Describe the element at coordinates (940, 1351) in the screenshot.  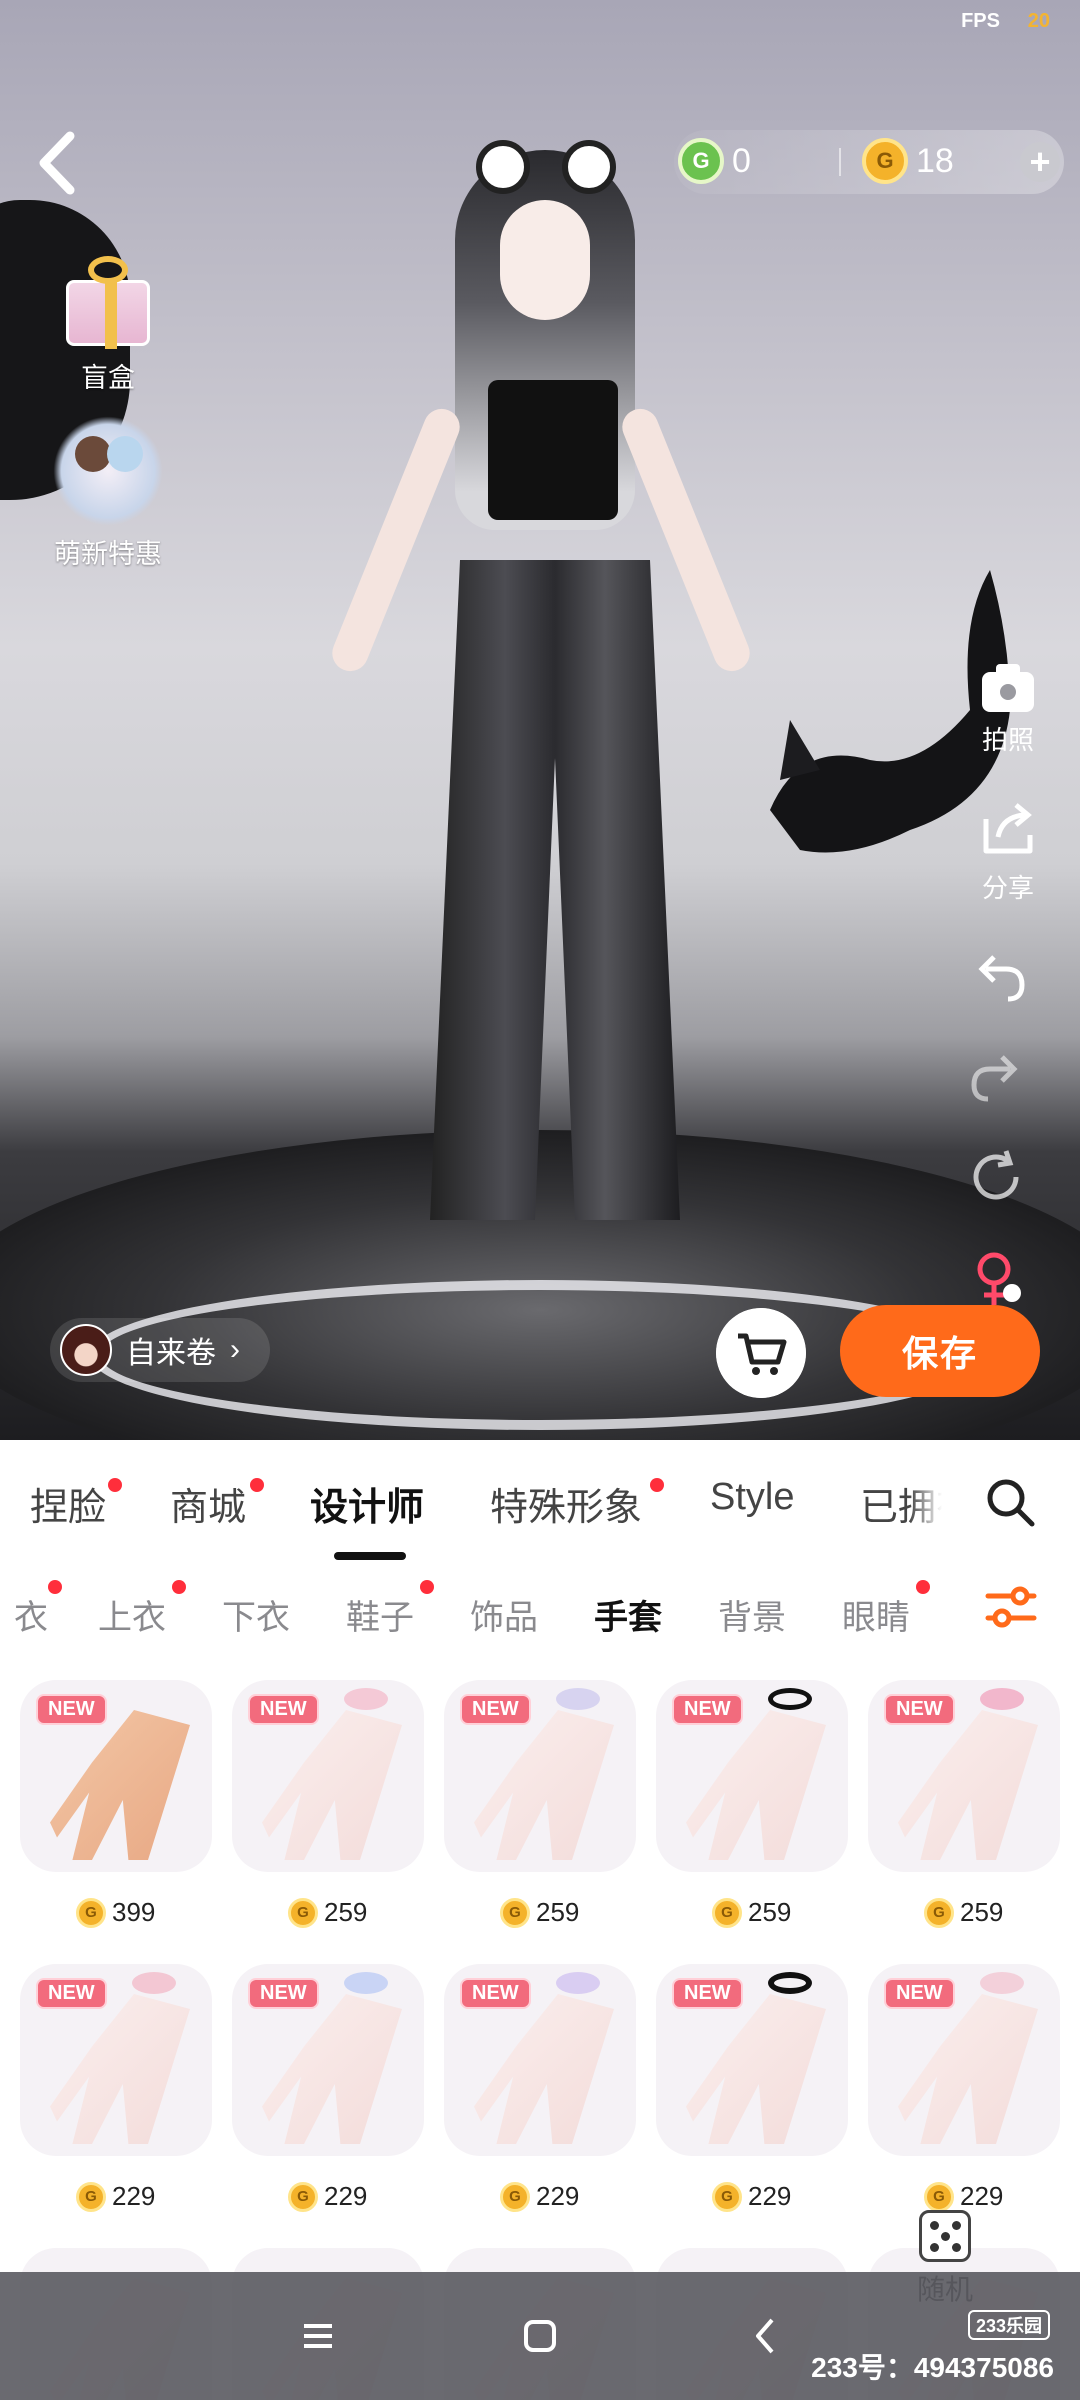
I see `save-button: 保存` at that location.